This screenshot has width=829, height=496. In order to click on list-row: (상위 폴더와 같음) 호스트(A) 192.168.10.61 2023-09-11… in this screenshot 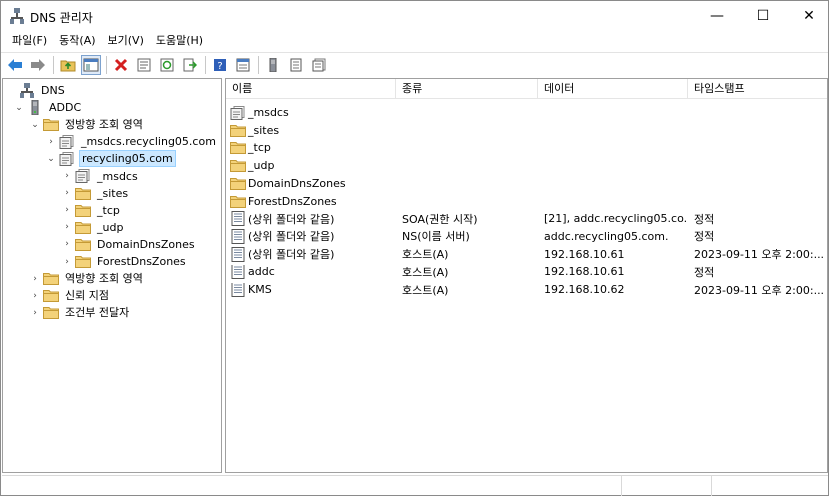, I will do `click(526, 254)`.